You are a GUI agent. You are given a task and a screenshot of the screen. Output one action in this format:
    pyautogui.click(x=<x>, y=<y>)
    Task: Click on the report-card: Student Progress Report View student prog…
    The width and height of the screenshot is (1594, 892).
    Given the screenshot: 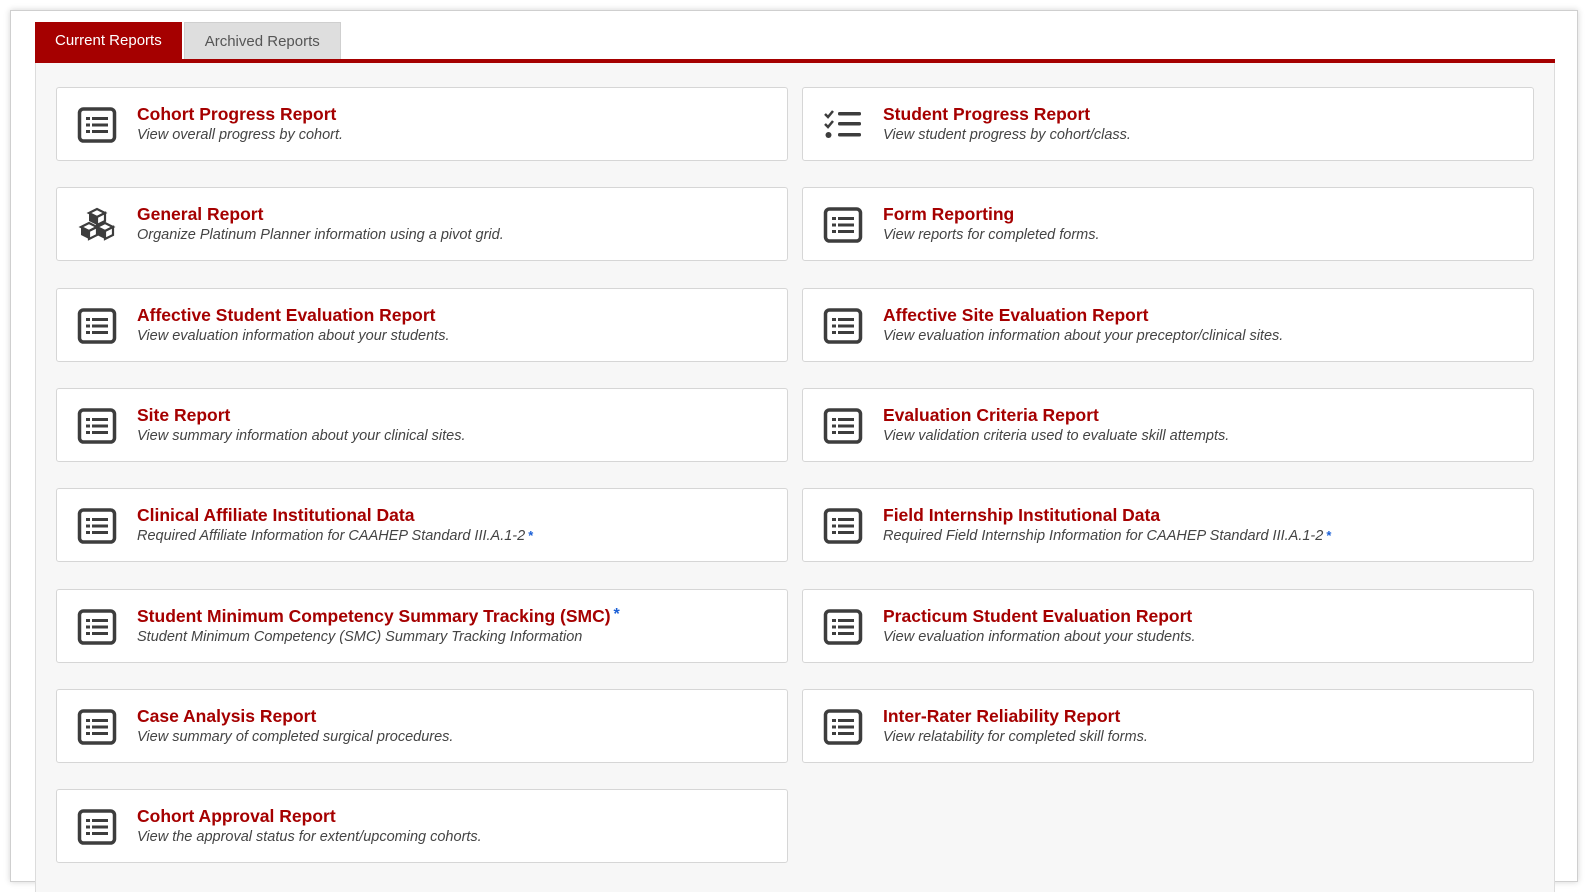 What is the action you would take?
    pyautogui.click(x=1168, y=124)
    